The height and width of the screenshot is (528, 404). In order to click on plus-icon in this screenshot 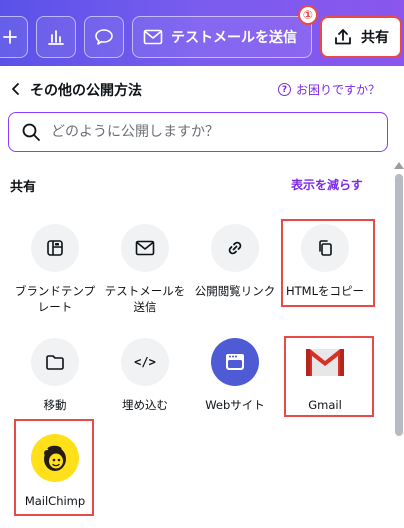, I will do `click(10, 37)`.